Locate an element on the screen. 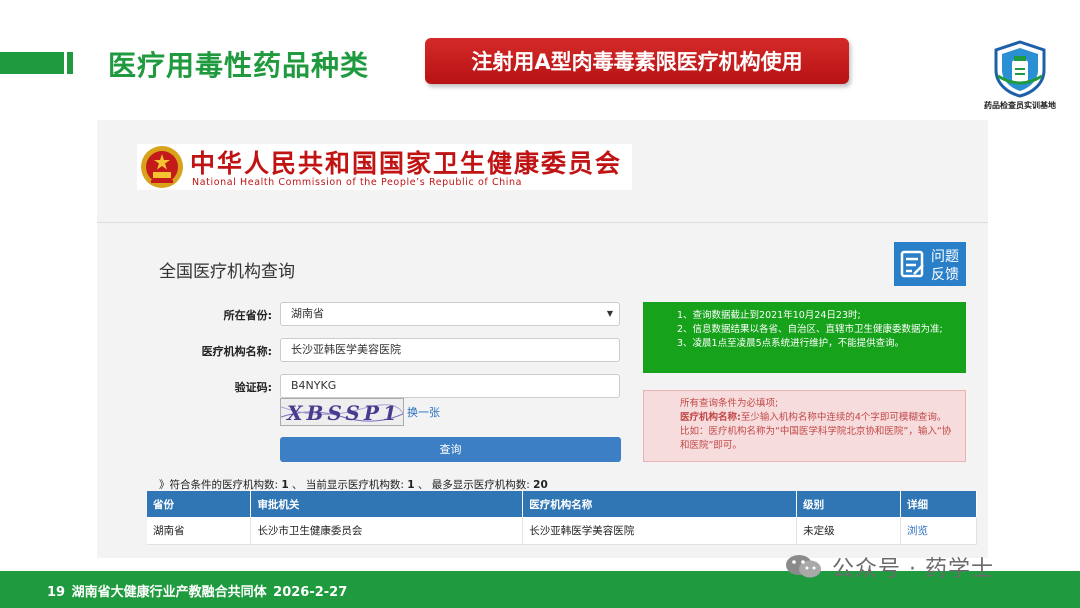 This screenshot has height=608, width=1080. table-header-row: 省份 审批机关 医疗机构名称 级别 详细 is located at coordinates (562, 504).